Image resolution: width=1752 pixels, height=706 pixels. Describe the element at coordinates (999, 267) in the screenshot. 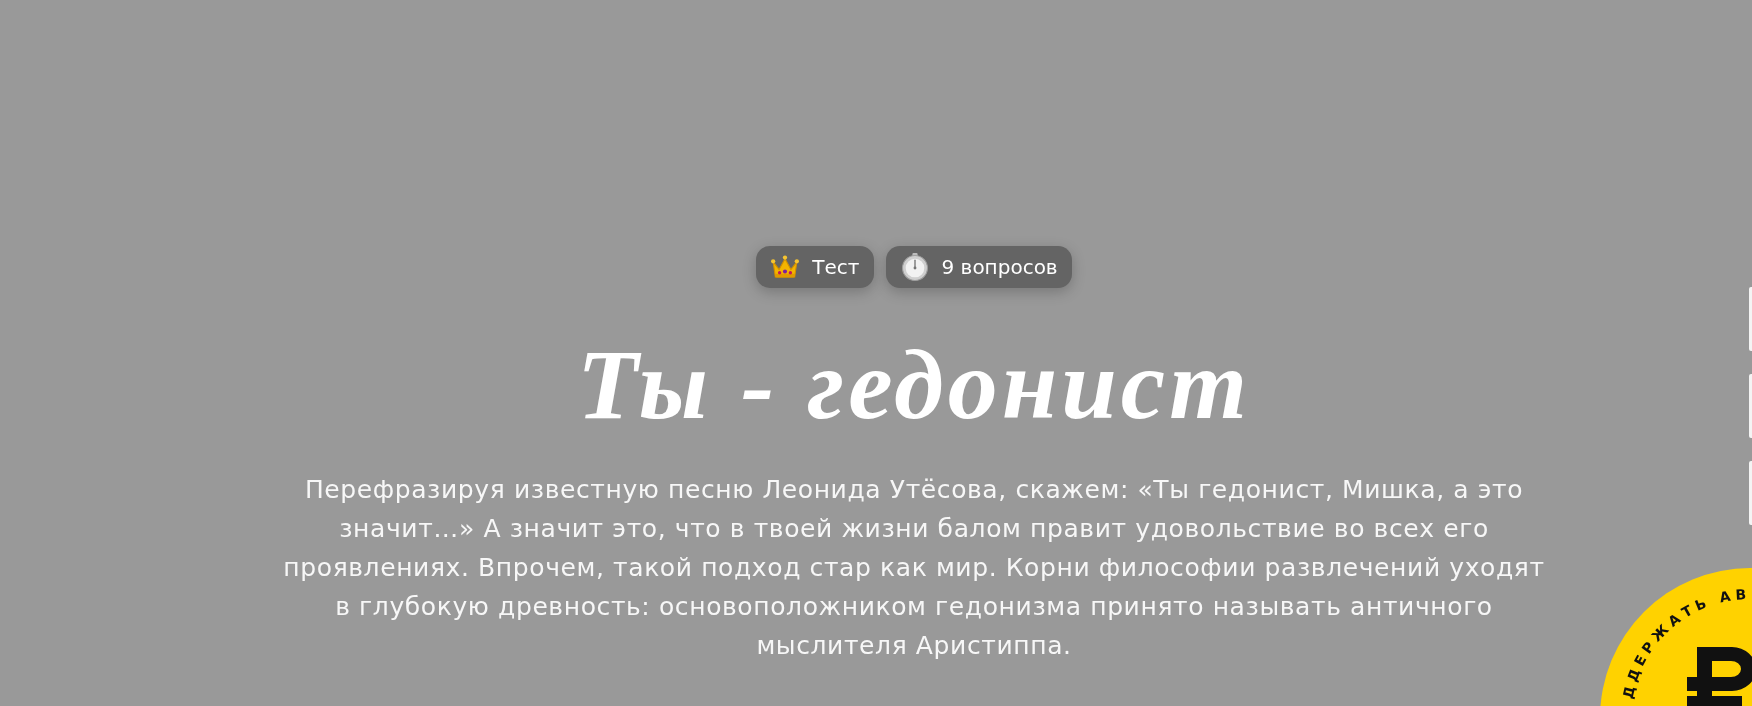

I see `tag-label: 9 вопросов` at that location.